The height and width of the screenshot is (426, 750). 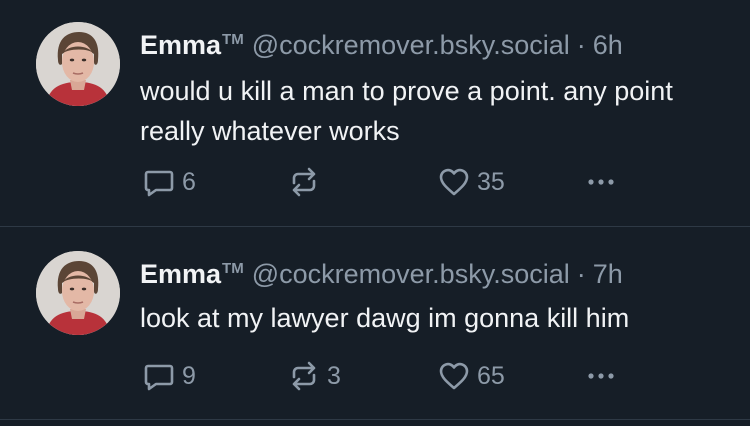 I want to click on post-header: EmmaTM @cockremover.bsky.social · 7h, so click(x=381, y=276).